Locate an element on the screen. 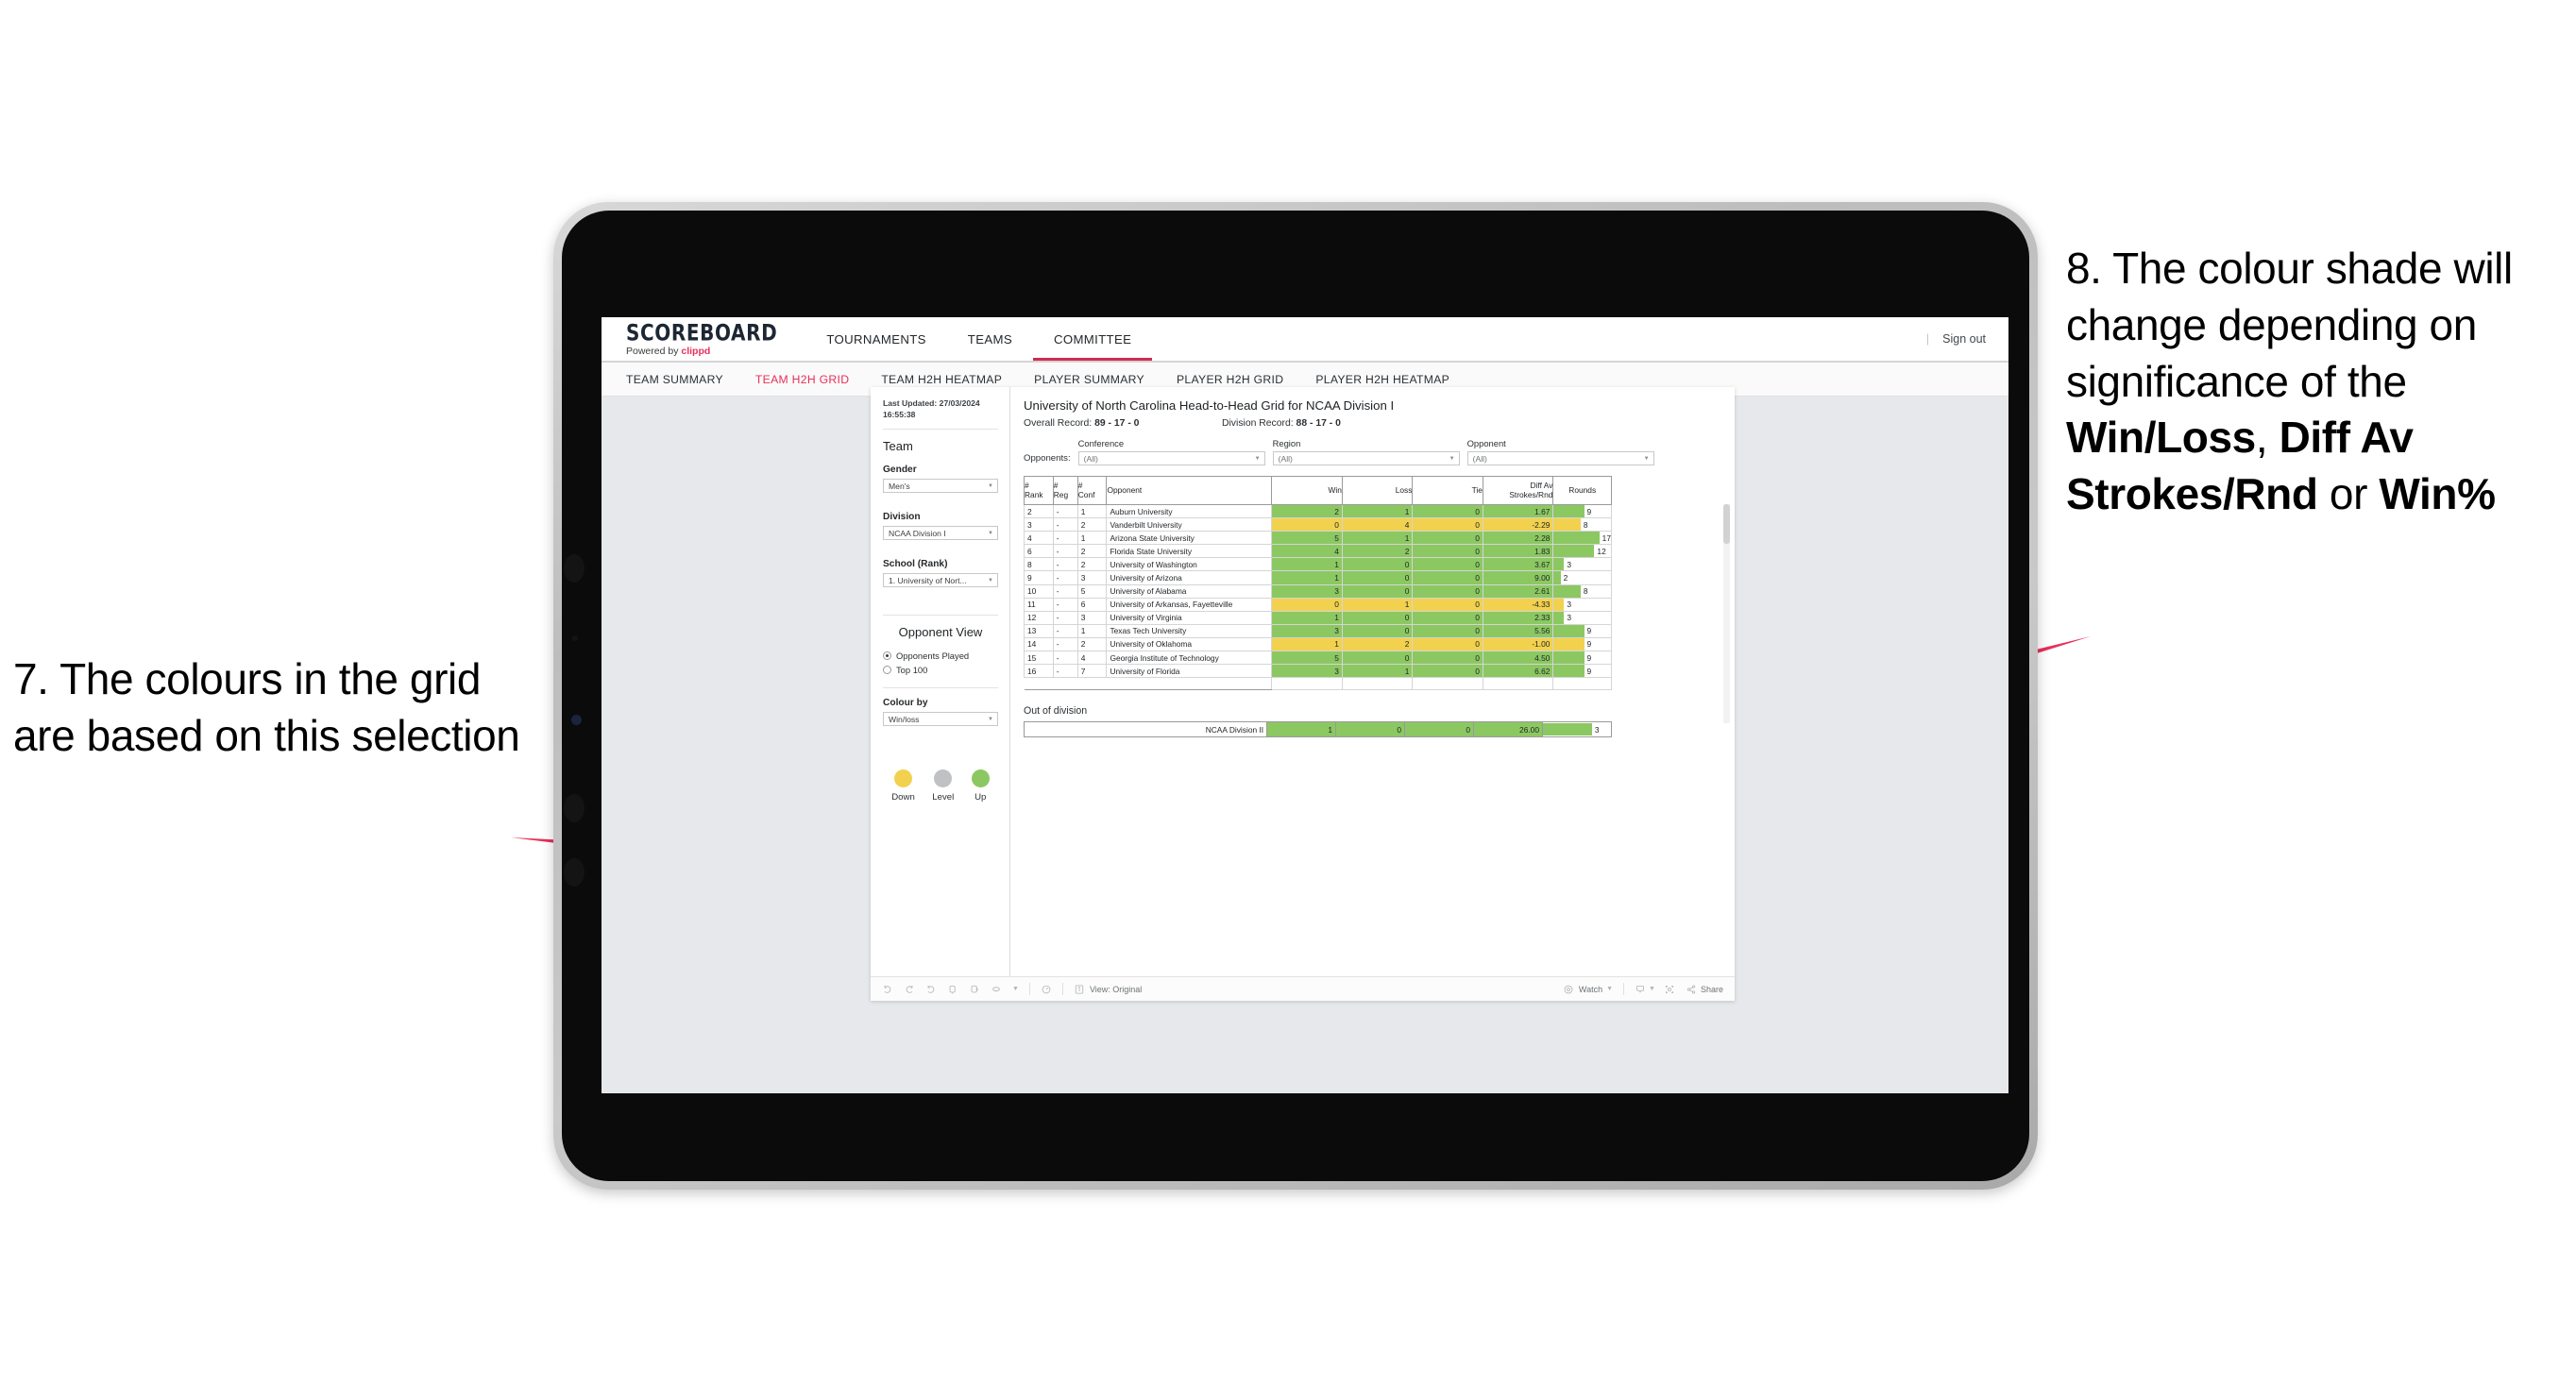 This screenshot has height=1386, width=2576. last-updated-date: Last Updated: 27/03/2024 is located at coordinates (931, 403).